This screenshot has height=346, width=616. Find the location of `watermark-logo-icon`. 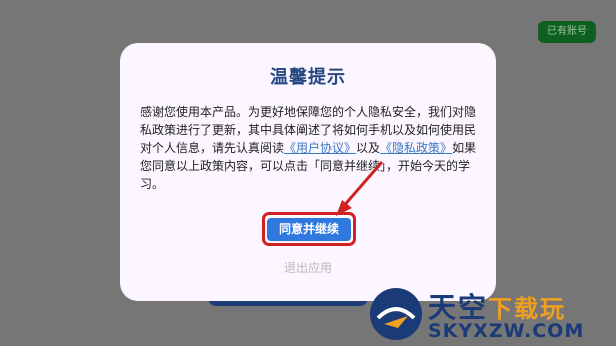

watermark-logo-icon is located at coordinates (396, 314).